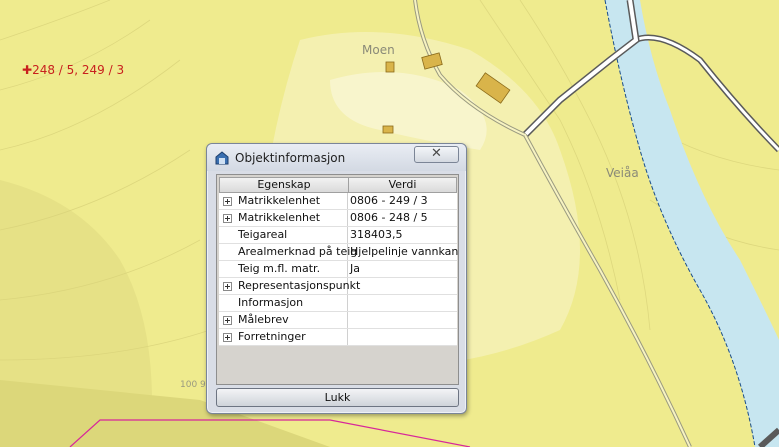  What do you see at coordinates (193, 385) in the screenshot?
I see `contour-label: 100 9` at bounding box center [193, 385].